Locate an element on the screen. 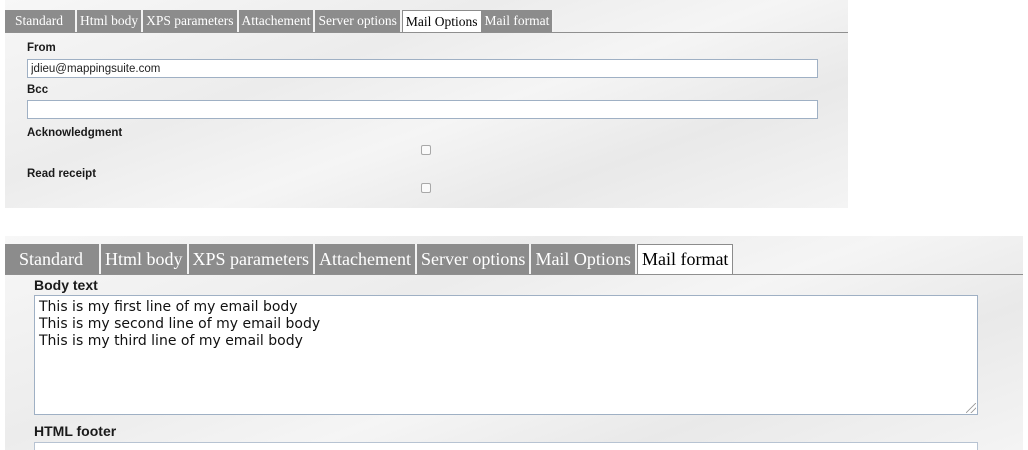  body-text-label: Body text is located at coordinates (66, 285).